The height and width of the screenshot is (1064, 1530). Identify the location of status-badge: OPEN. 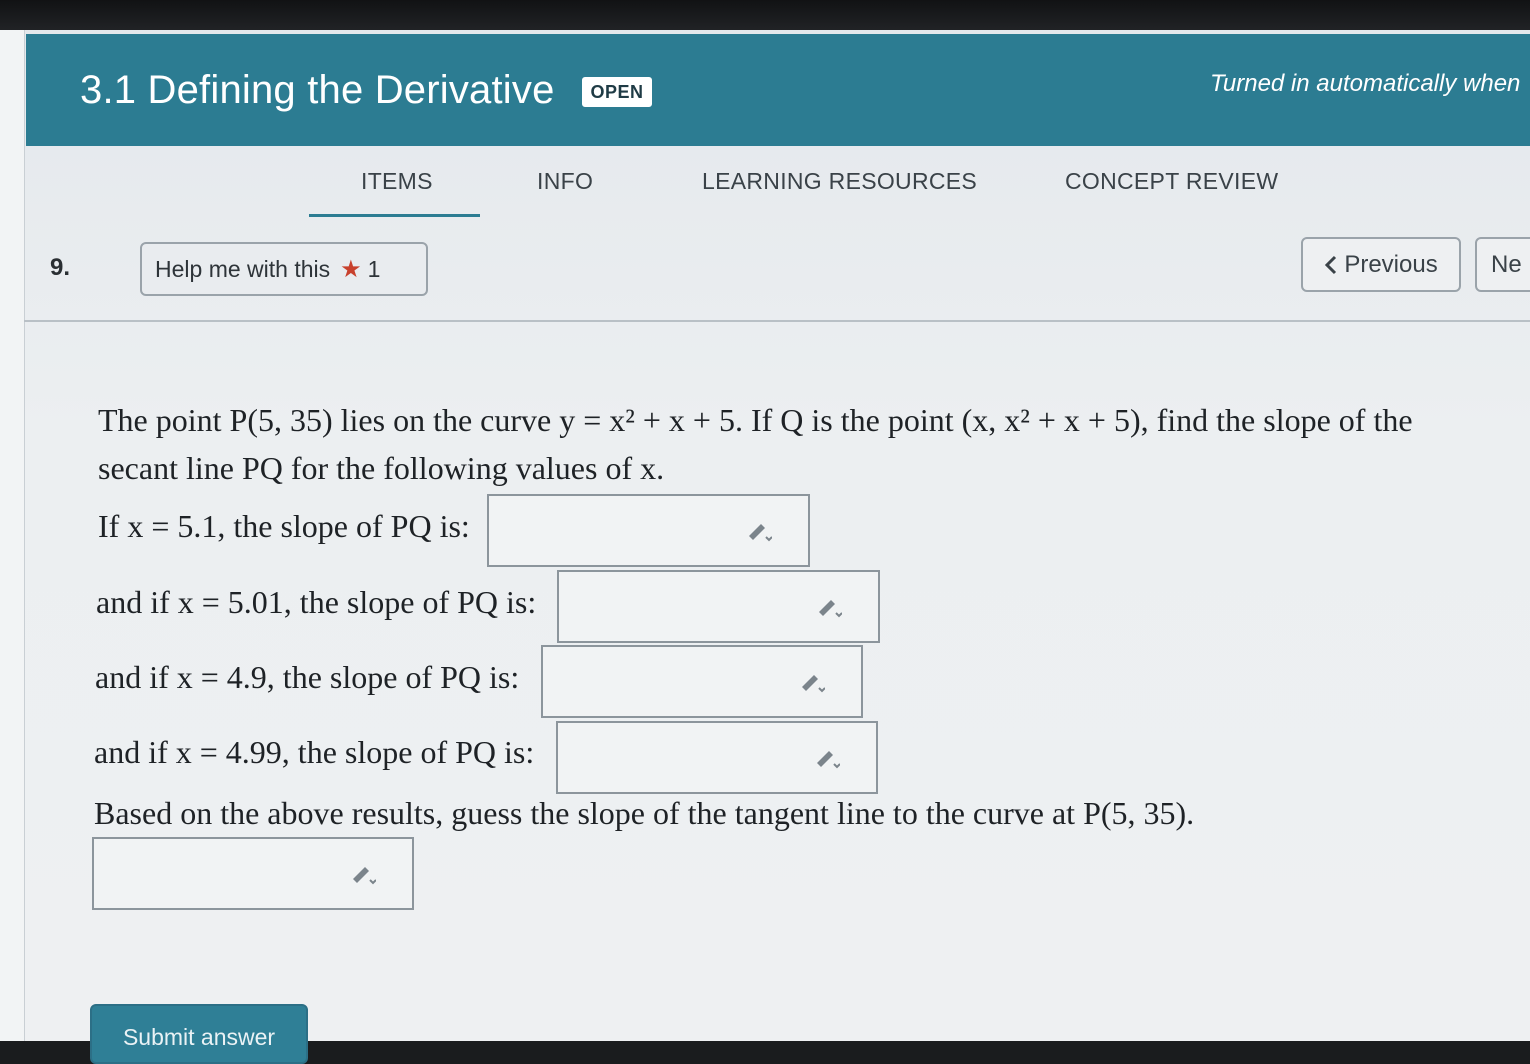
(617, 92).